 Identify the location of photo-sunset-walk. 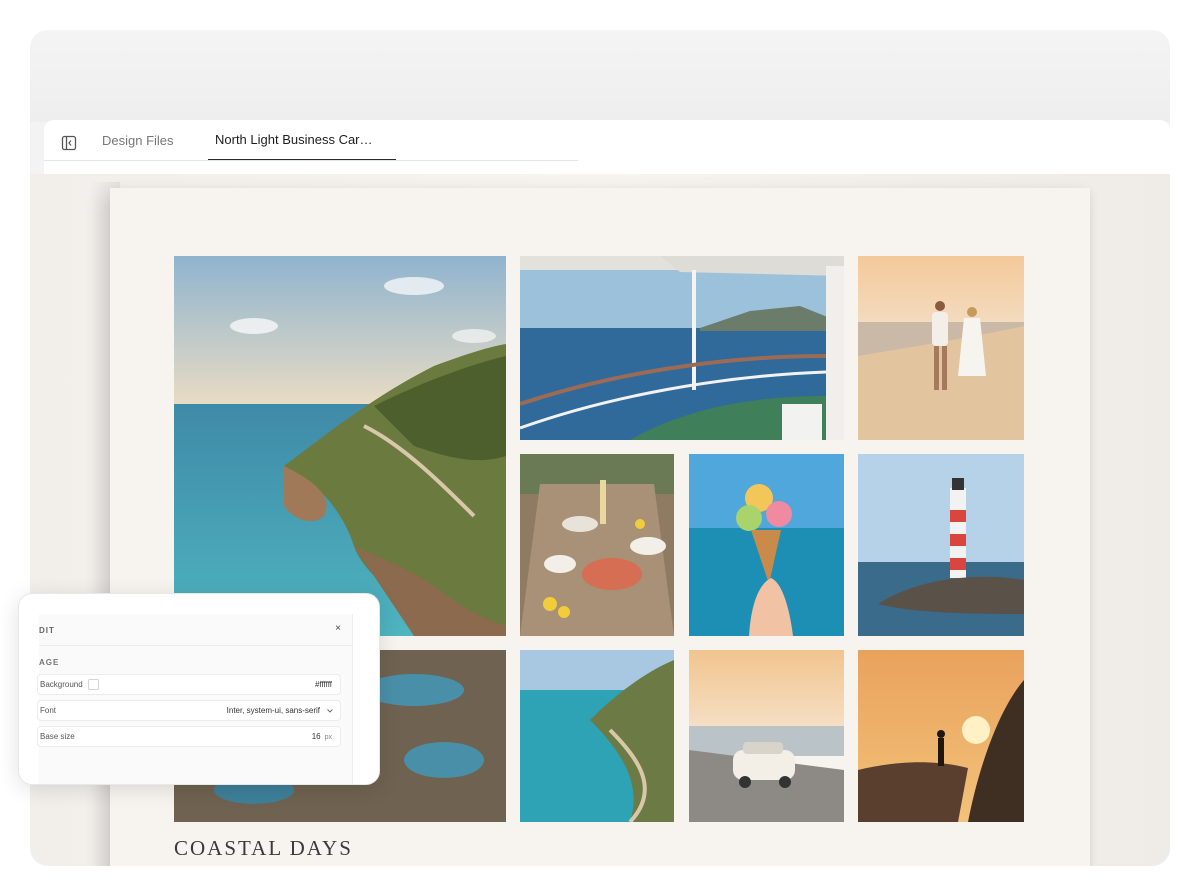
(941, 736).